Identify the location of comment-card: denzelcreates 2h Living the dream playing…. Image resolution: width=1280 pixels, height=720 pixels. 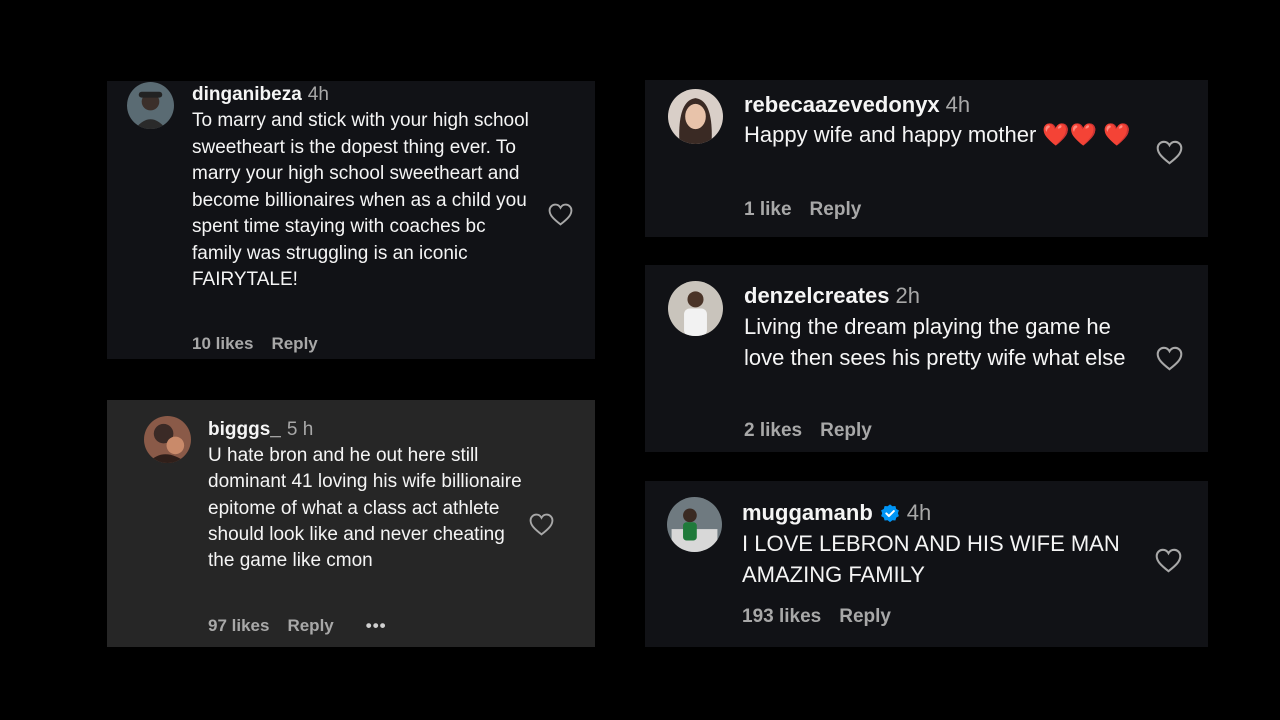
(926, 358).